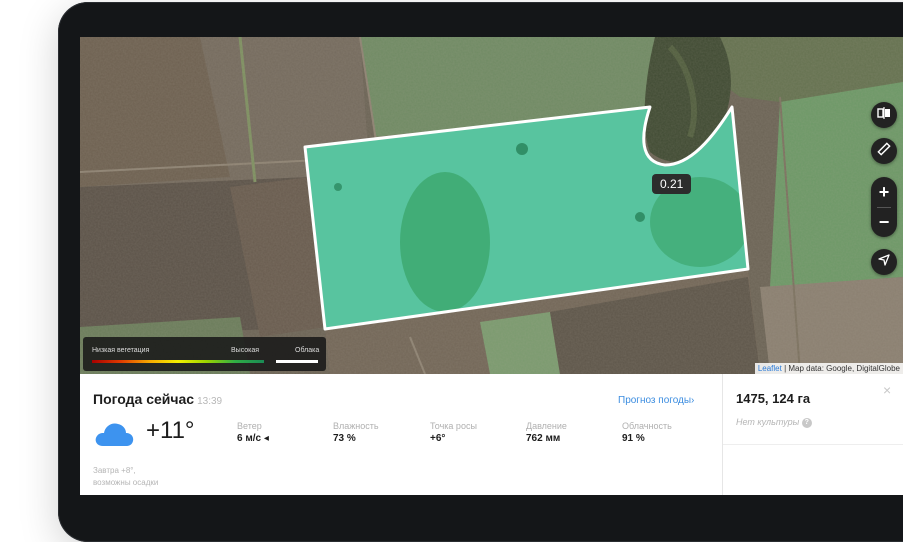 The width and height of the screenshot is (903, 542). I want to click on stat-value: 762 мм, so click(543, 438).